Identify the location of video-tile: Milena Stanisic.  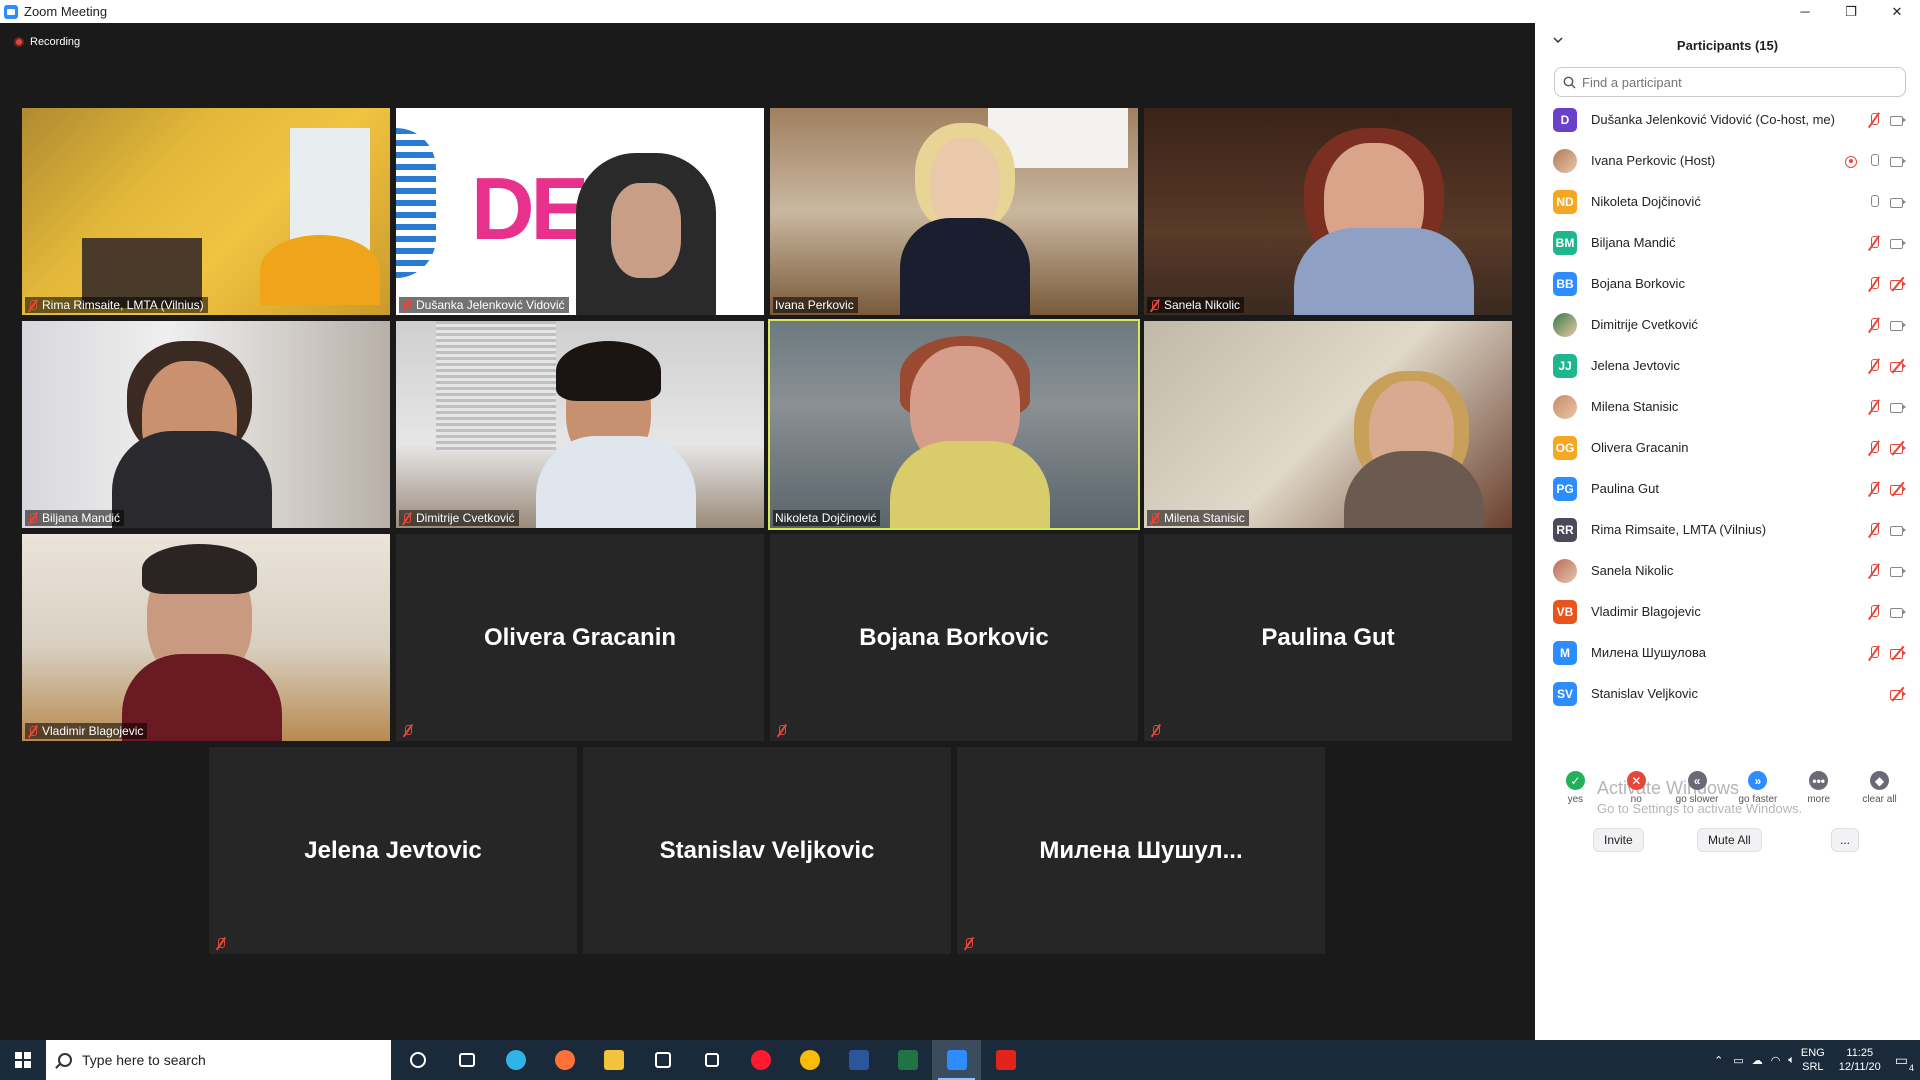
(1328, 424).